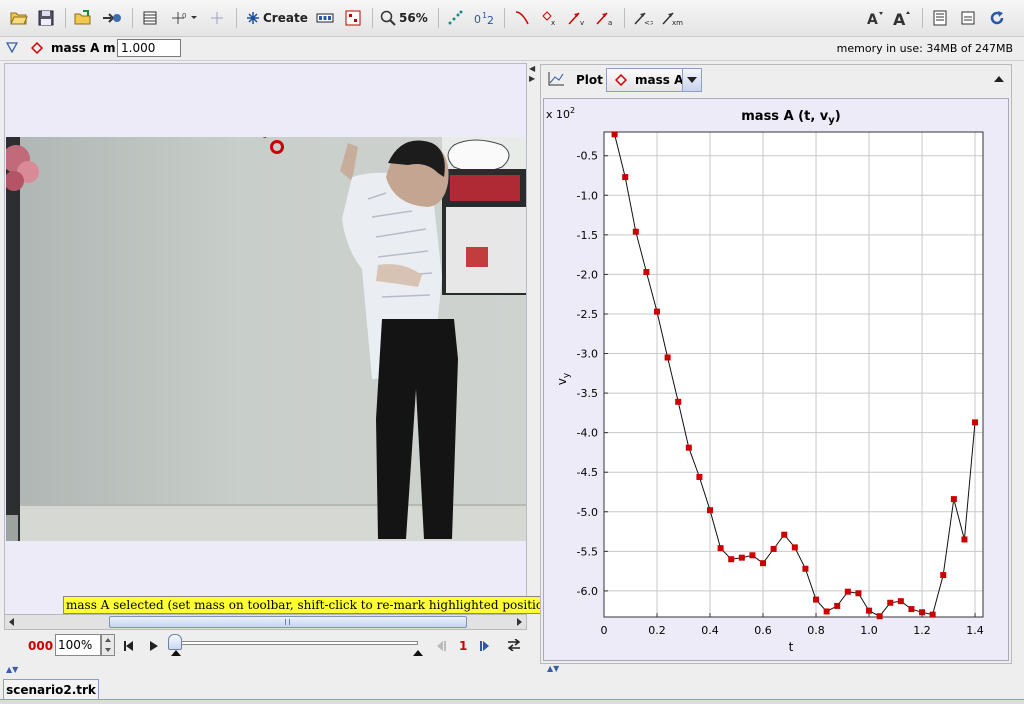  Describe the element at coordinates (587, 274) in the screenshot. I see `y-tick-label: -2.0` at that location.